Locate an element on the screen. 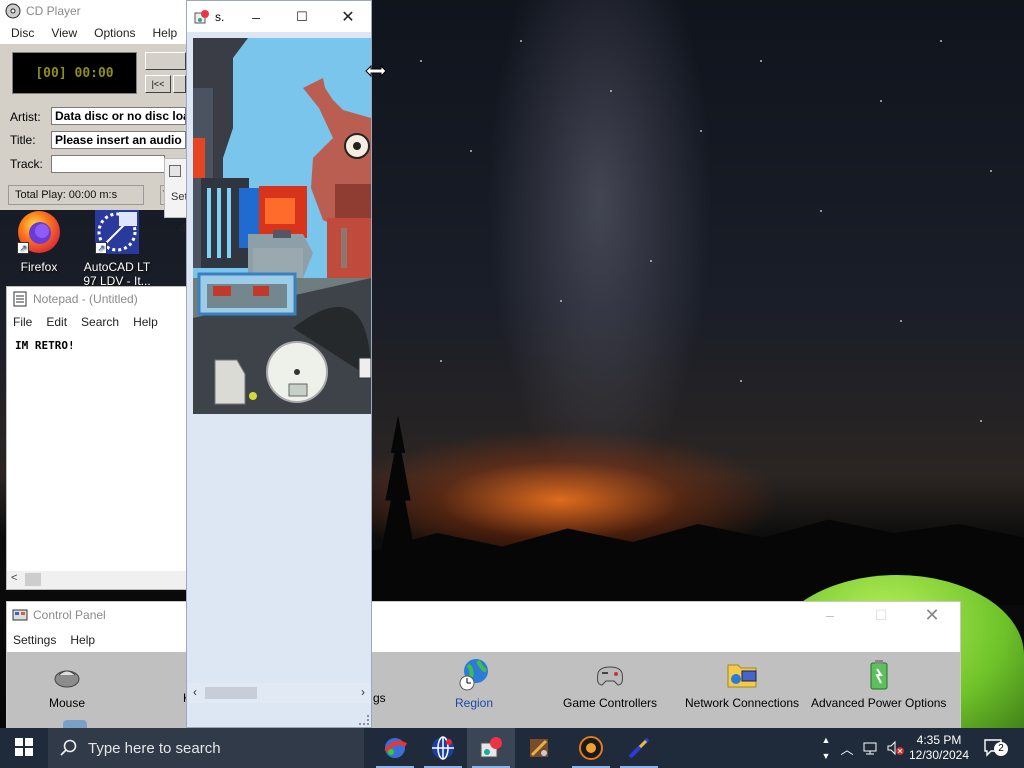 This screenshot has width=1024, height=768. volume-tray-button is located at coordinates (895, 748).